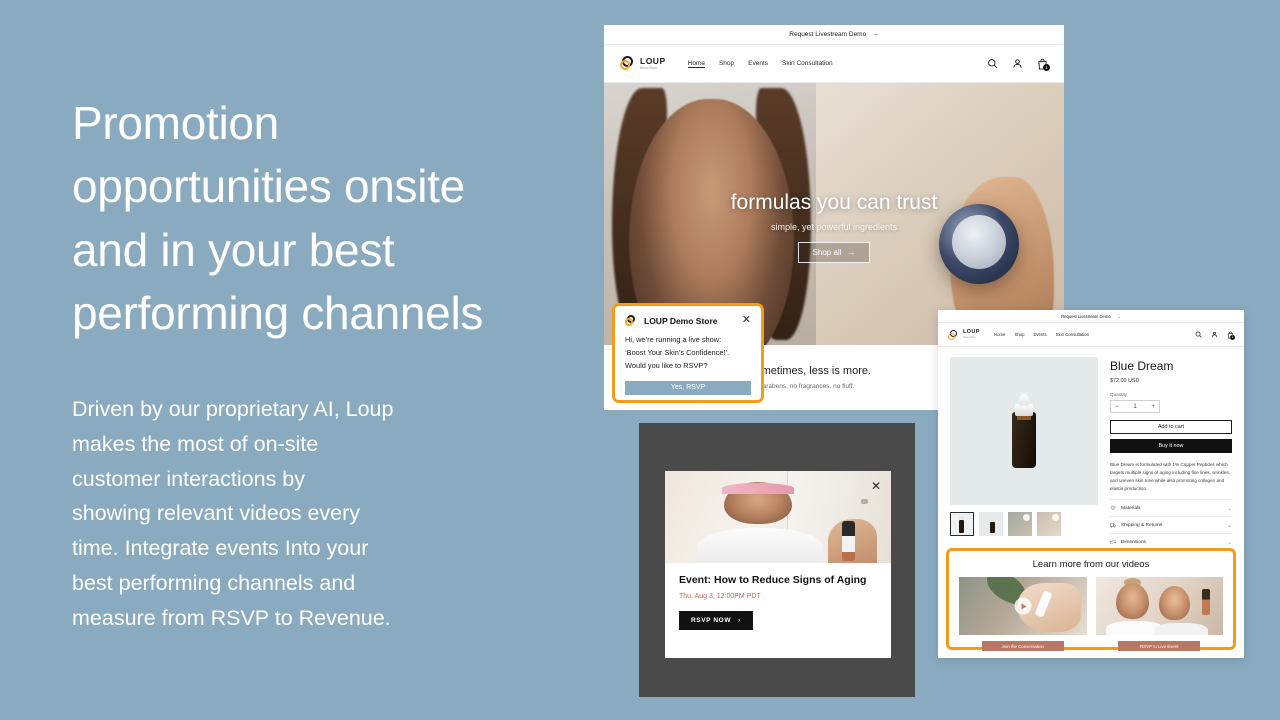  Describe the element at coordinates (802, 386) in the screenshot. I see `strip-subtitle: no parabens. no fragrances. no fluff.` at that location.